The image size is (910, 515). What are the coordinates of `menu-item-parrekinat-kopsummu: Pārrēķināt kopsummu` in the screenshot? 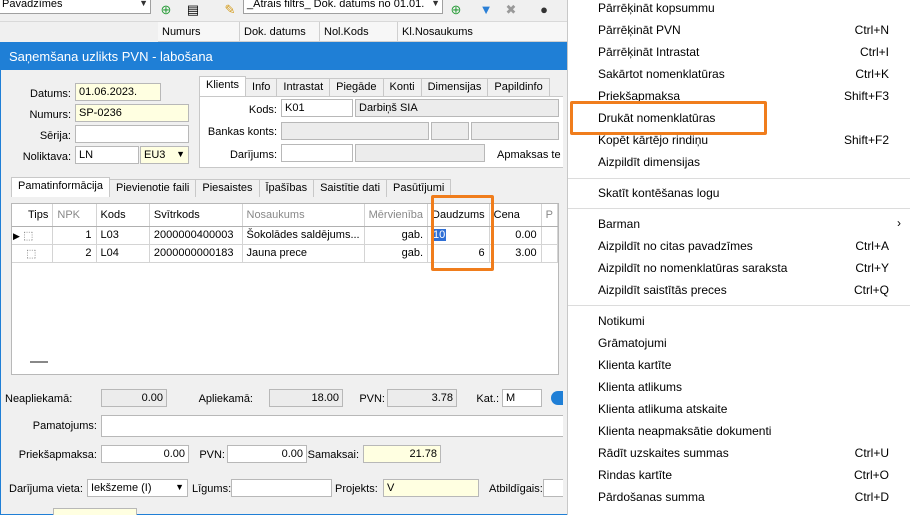 It's located at (739, 9).